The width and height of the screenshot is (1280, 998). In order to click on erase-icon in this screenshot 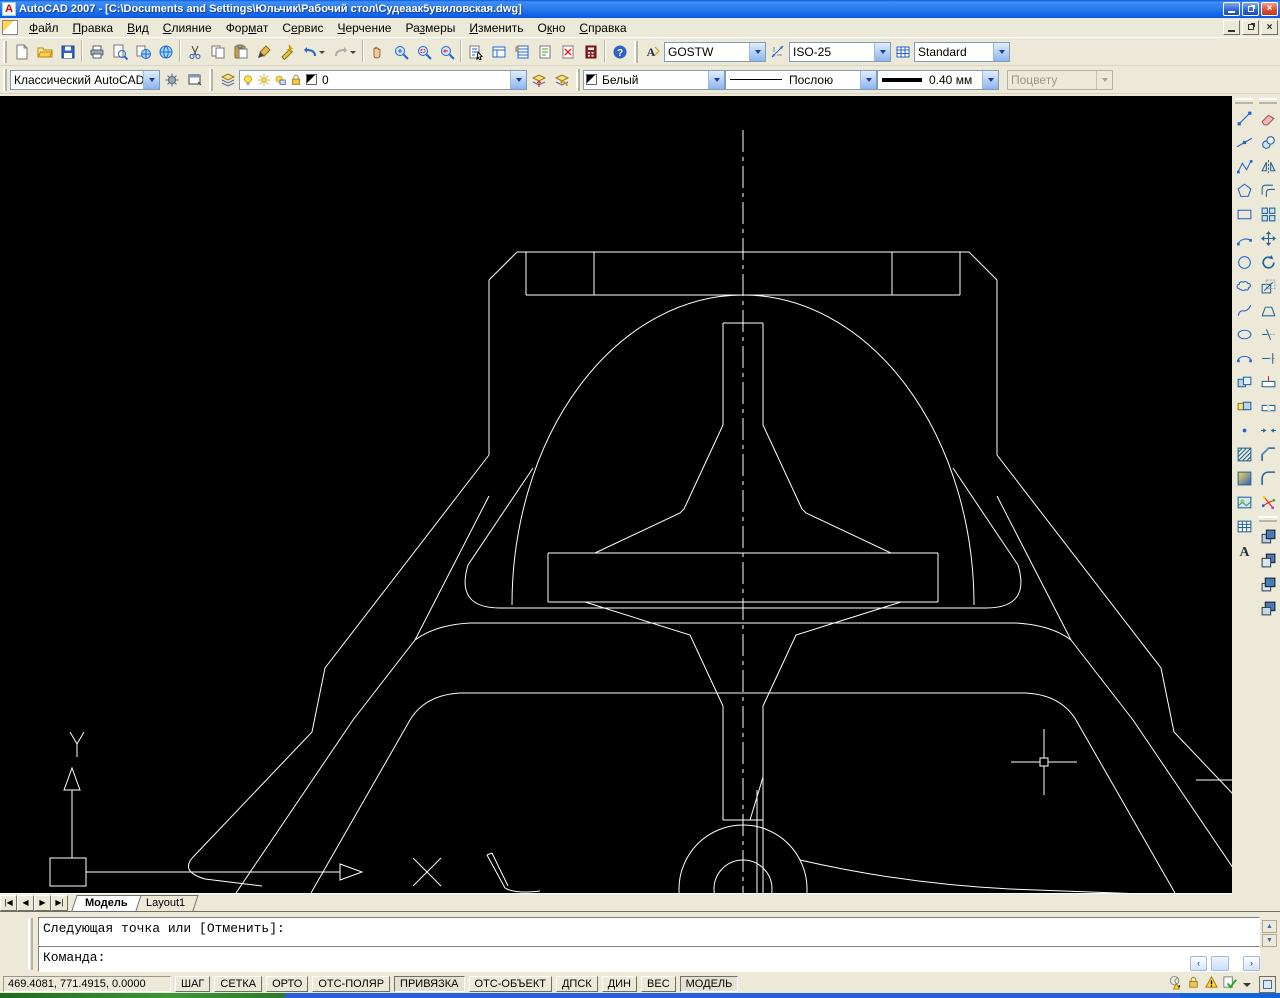, I will do `click(1268, 118)`.